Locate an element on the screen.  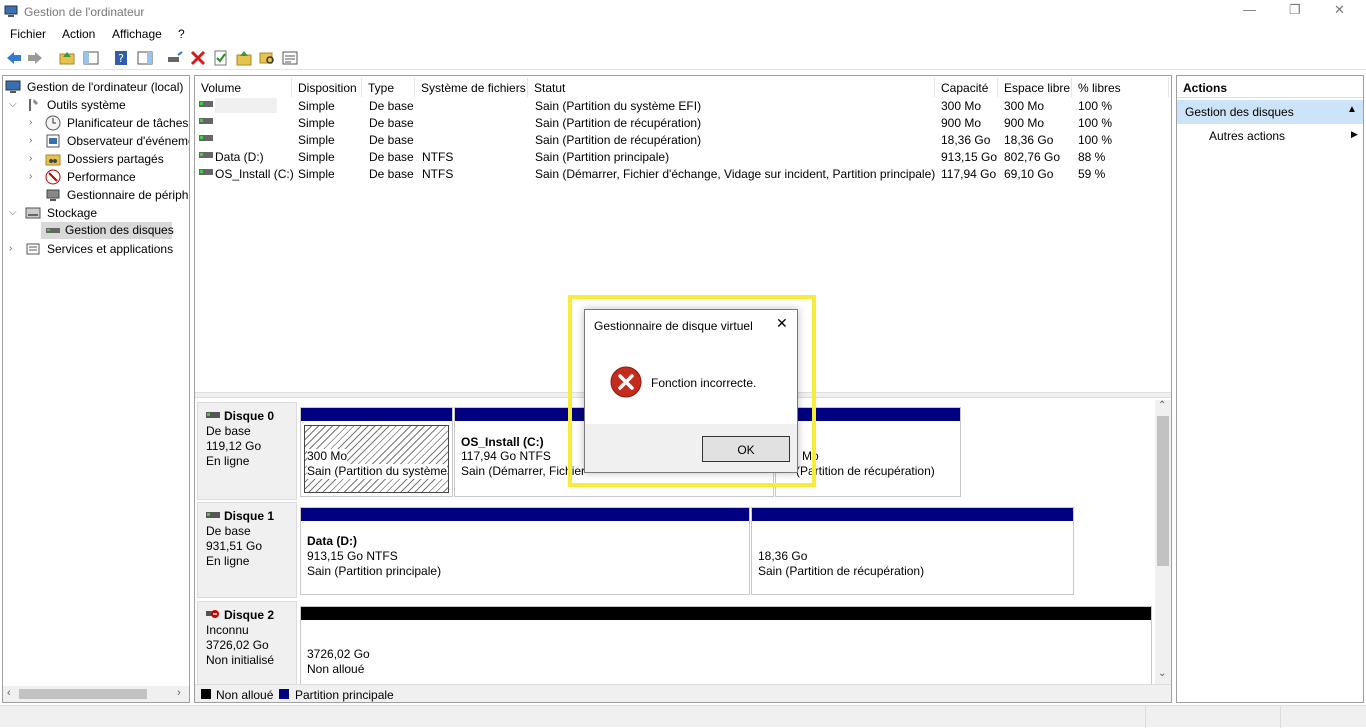
menu-fichier: Fichier is located at coordinates (28, 34).